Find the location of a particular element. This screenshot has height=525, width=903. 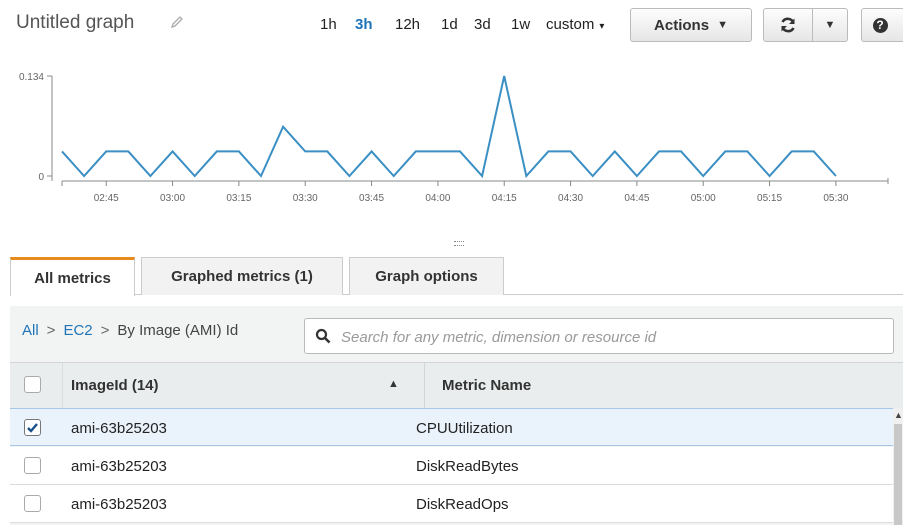

x-tick-label: 04:00 is located at coordinates (437, 198).